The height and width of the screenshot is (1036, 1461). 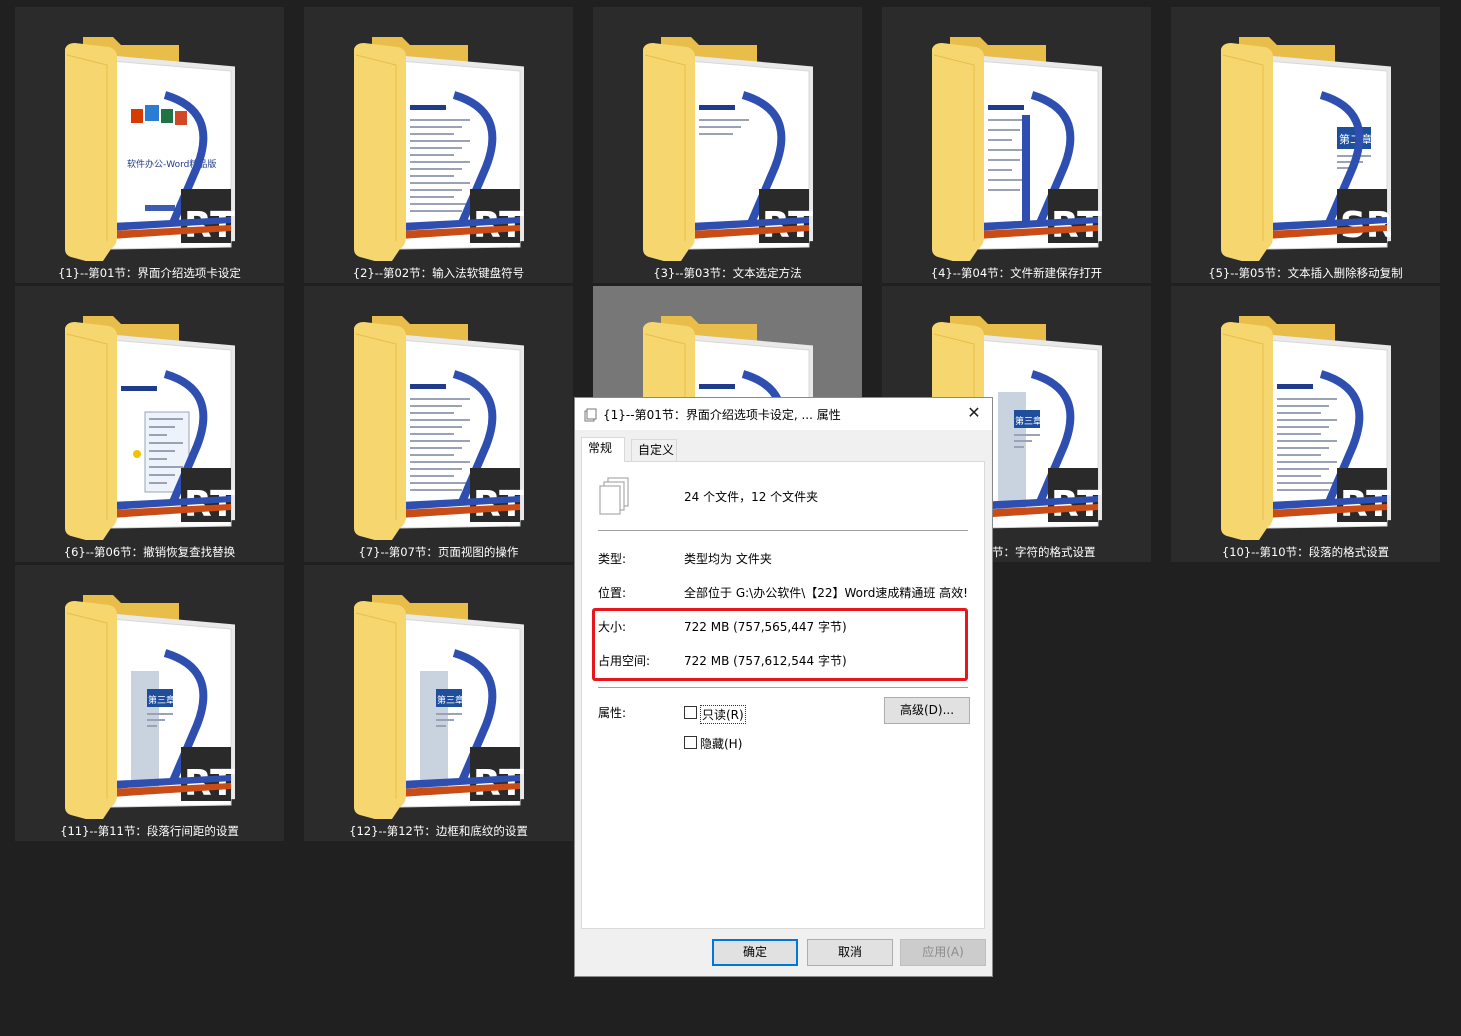 I want to click on folder-caption: {12}--第12节：边框和底纹的设置, so click(x=438, y=831).